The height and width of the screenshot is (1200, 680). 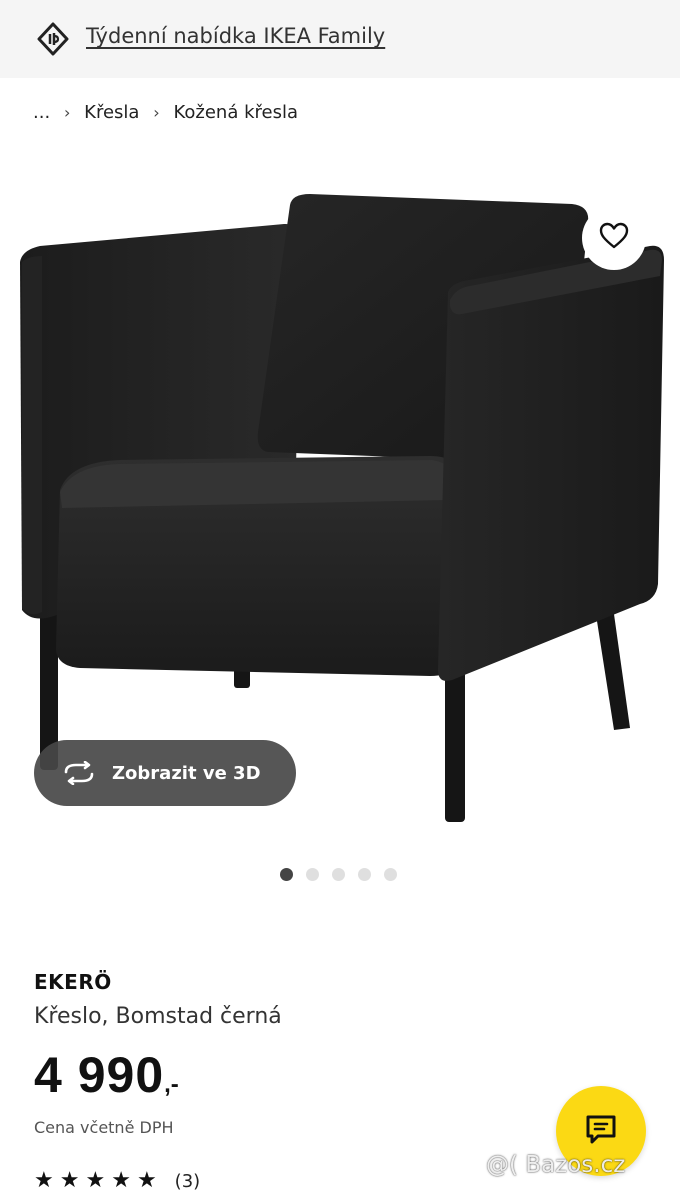 What do you see at coordinates (556, 1165) in the screenshot?
I see `watermark: @( Bazos.cz` at bounding box center [556, 1165].